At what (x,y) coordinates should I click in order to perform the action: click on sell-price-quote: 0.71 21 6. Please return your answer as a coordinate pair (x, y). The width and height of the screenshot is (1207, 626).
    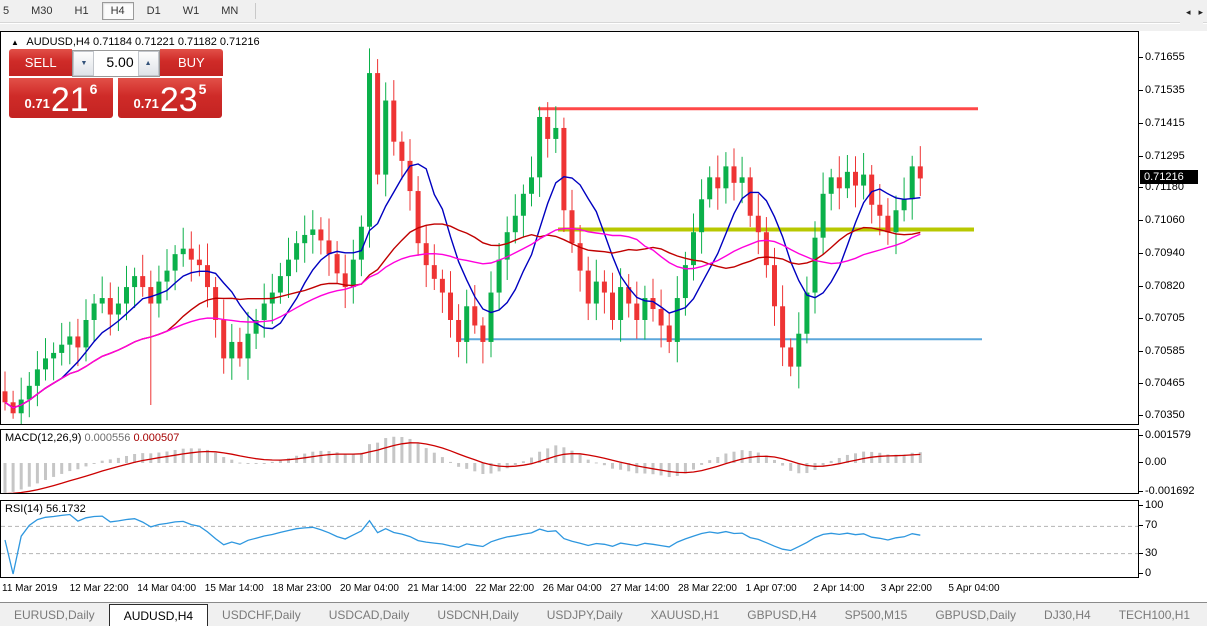
    Looking at the image, I should click on (61, 98).